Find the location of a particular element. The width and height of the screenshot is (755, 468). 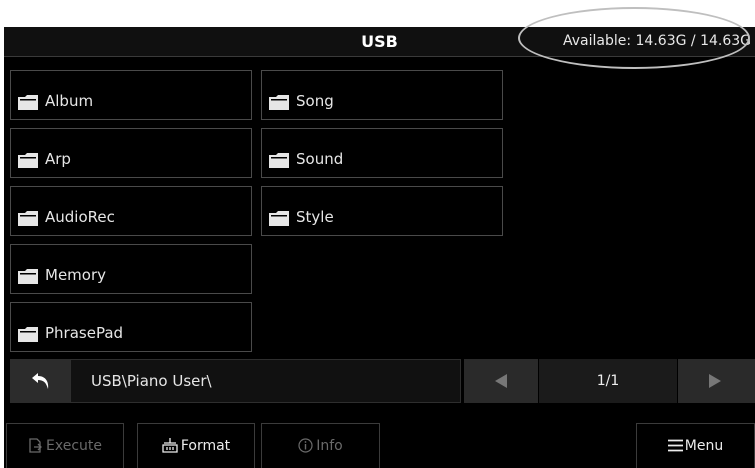

folder-album: Album is located at coordinates (131, 95).